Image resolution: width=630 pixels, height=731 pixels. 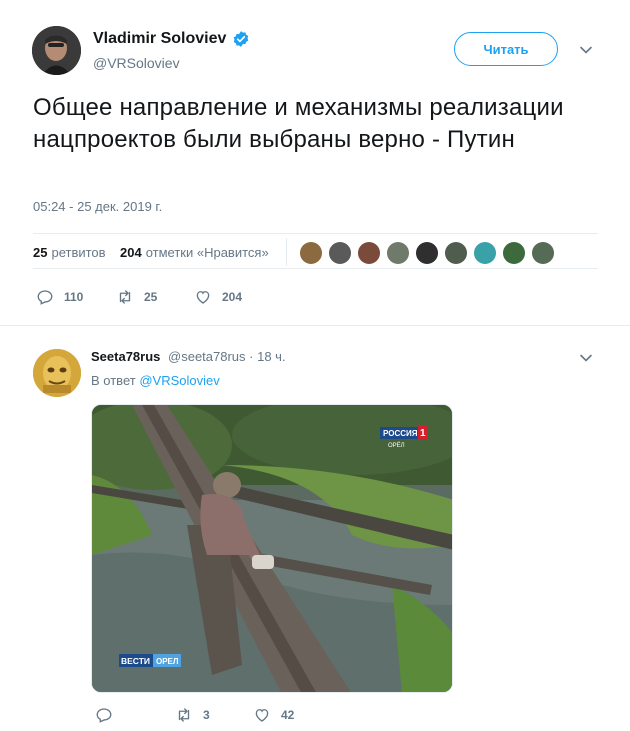 I want to click on author-name-text: Vladimir Soloviev, so click(x=159, y=39).